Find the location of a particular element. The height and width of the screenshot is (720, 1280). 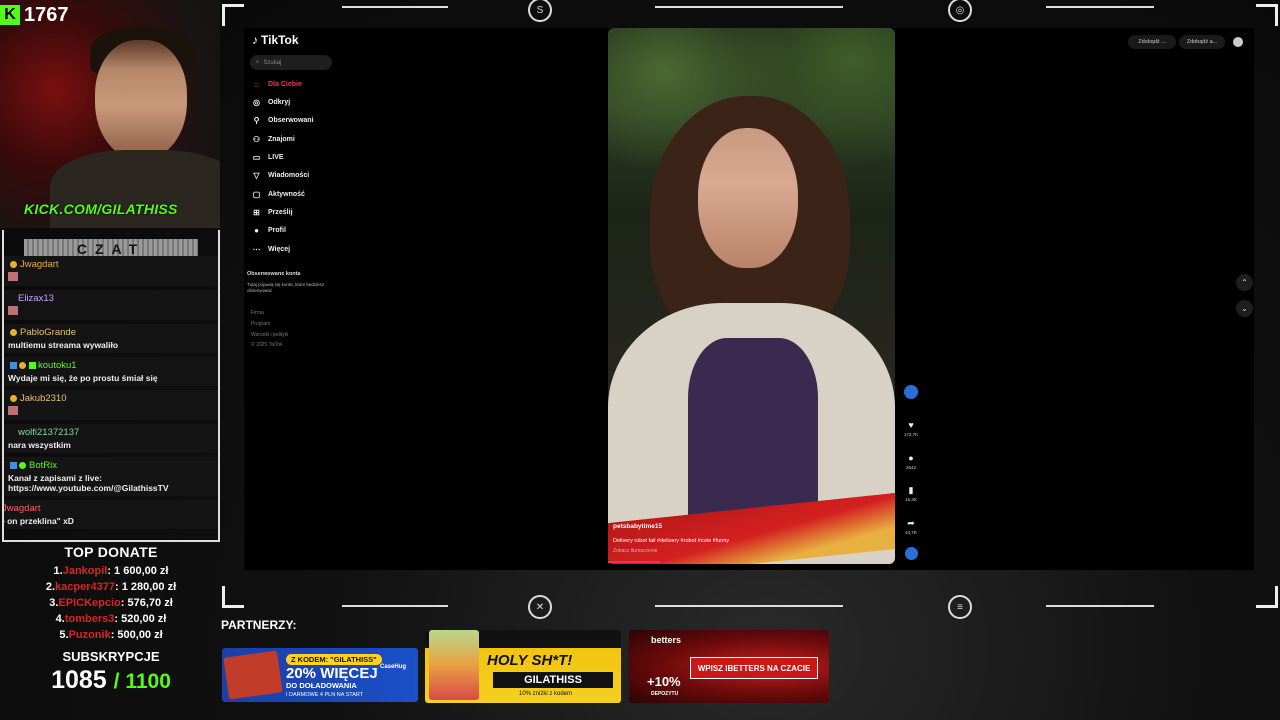

banner-headline: 20% WIĘCEJ is located at coordinates (332, 673).